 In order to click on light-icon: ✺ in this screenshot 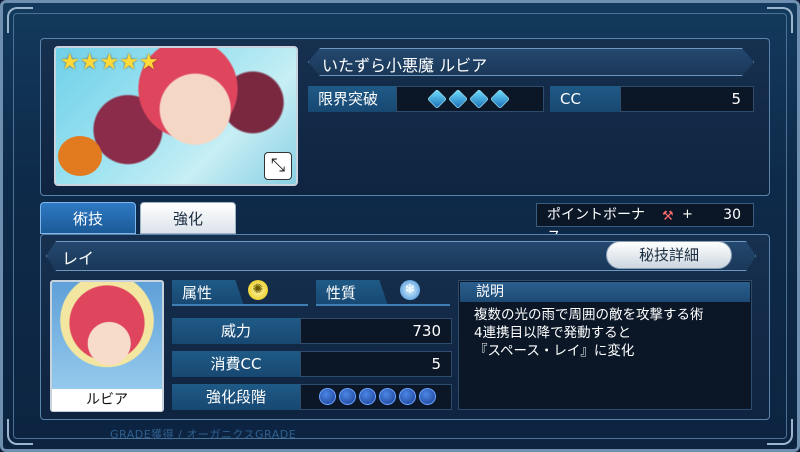, I will do `click(258, 290)`.